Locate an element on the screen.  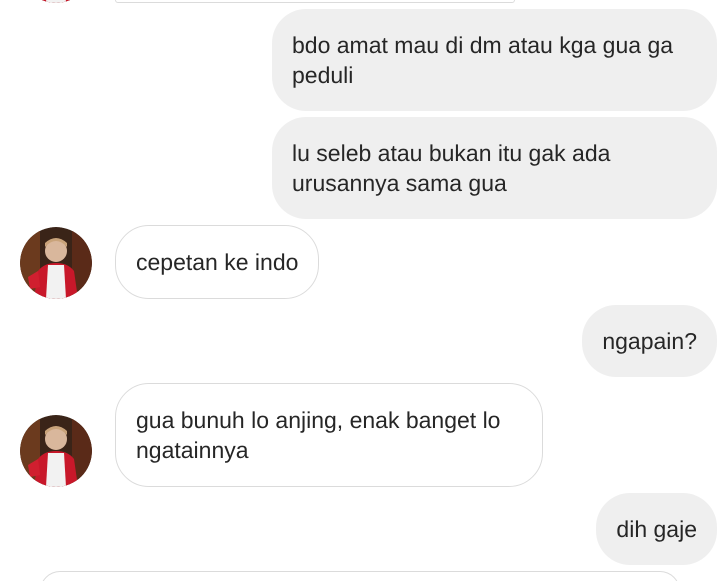
message-bubble: ngapain? is located at coordinates (649, 341).